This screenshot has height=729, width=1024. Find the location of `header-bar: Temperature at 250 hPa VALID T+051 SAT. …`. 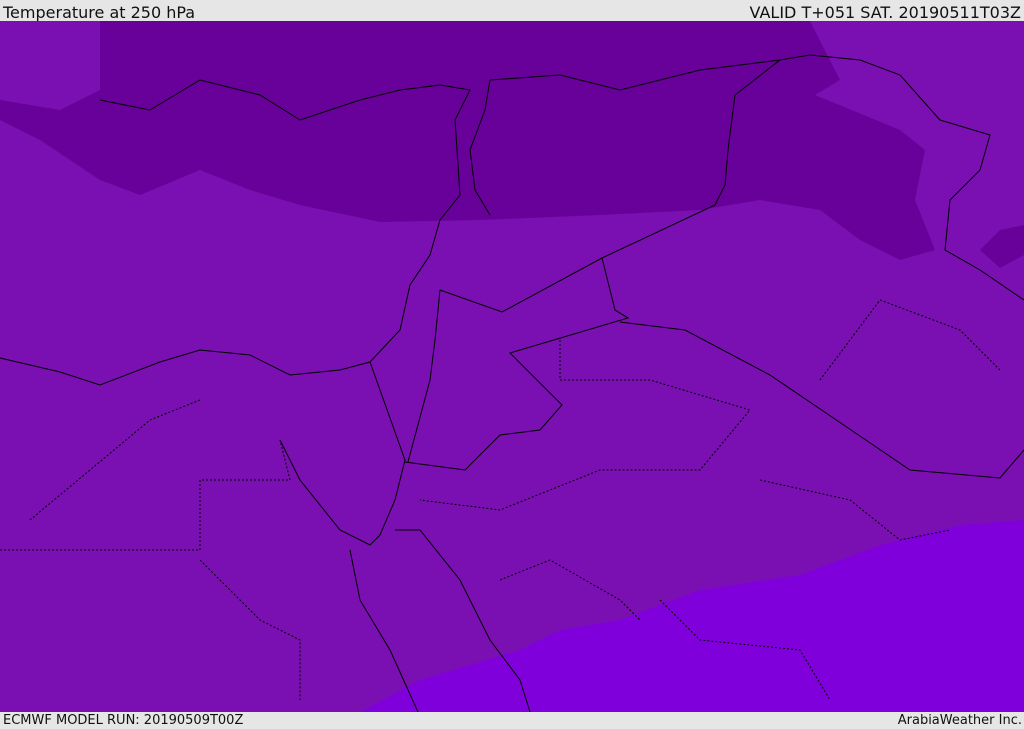

header-bar: Temperature at 250 hPa VALID T+051 SAT. … is located at coordinates (512, 11).